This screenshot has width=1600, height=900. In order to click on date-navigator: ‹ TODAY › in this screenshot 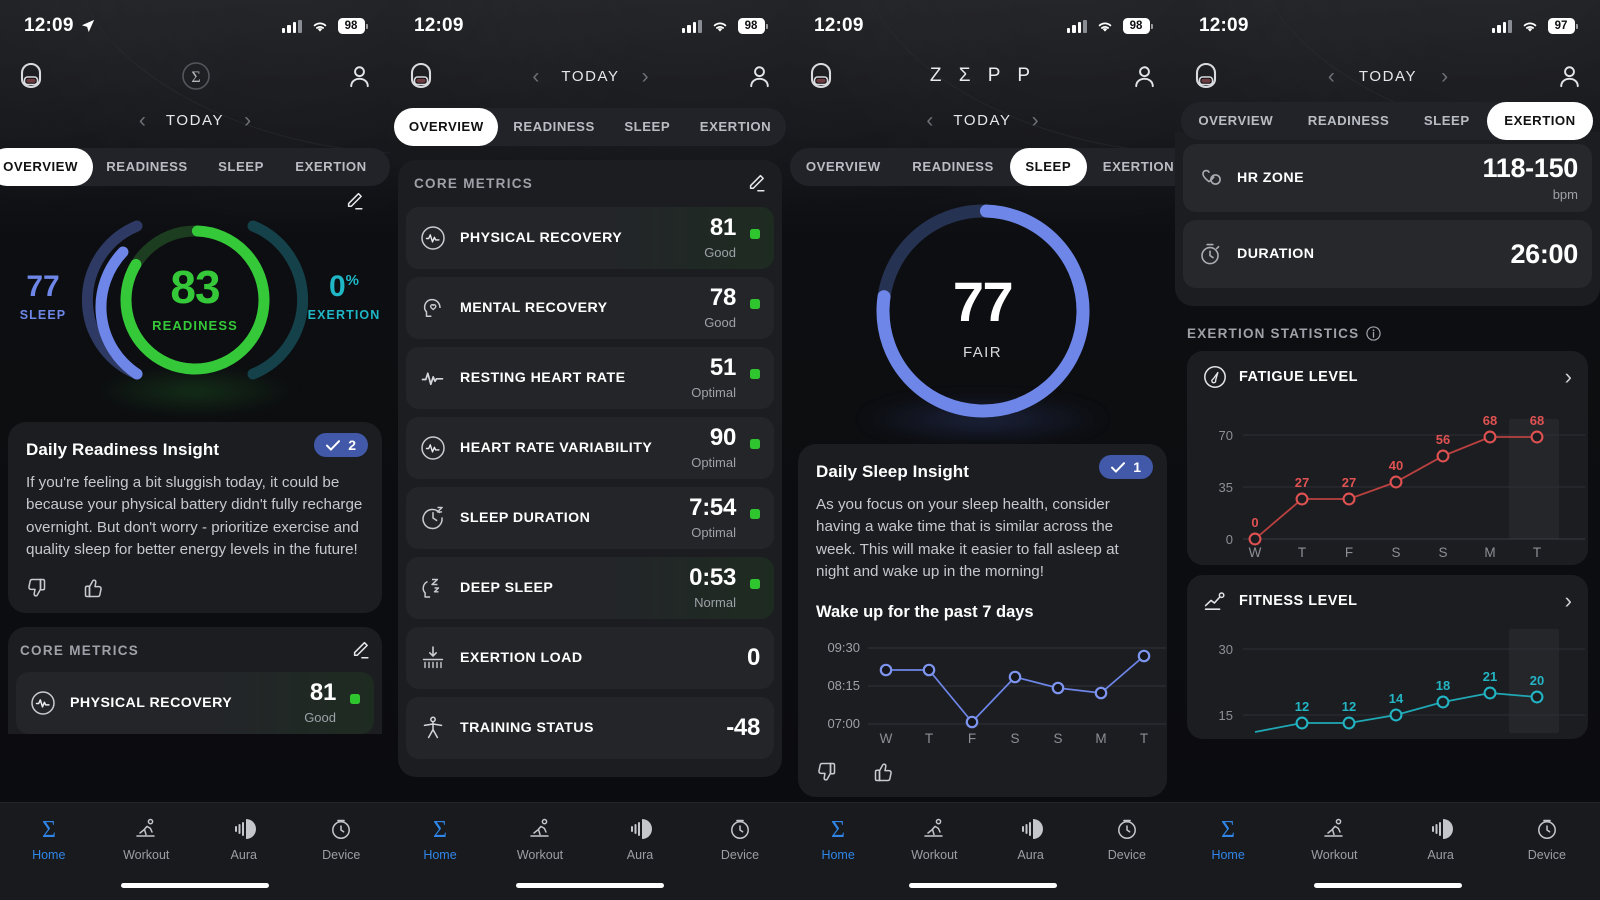, I will do `click(1388, 76)`.